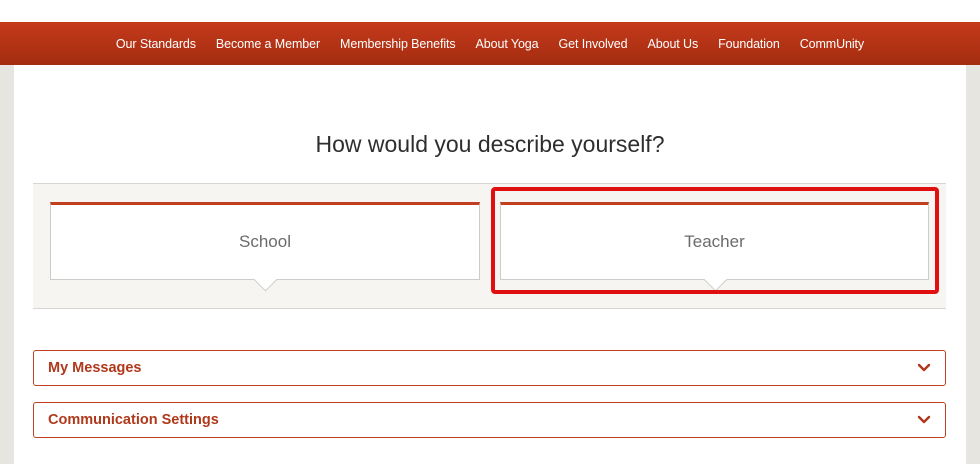  I want to click on school-notch, so click(265, 279).